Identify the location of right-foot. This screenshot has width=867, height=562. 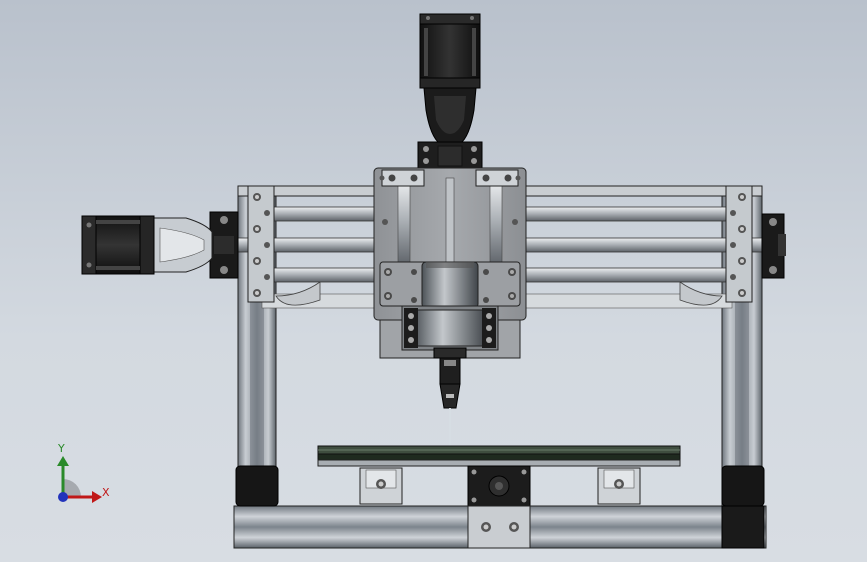
(743, 507).